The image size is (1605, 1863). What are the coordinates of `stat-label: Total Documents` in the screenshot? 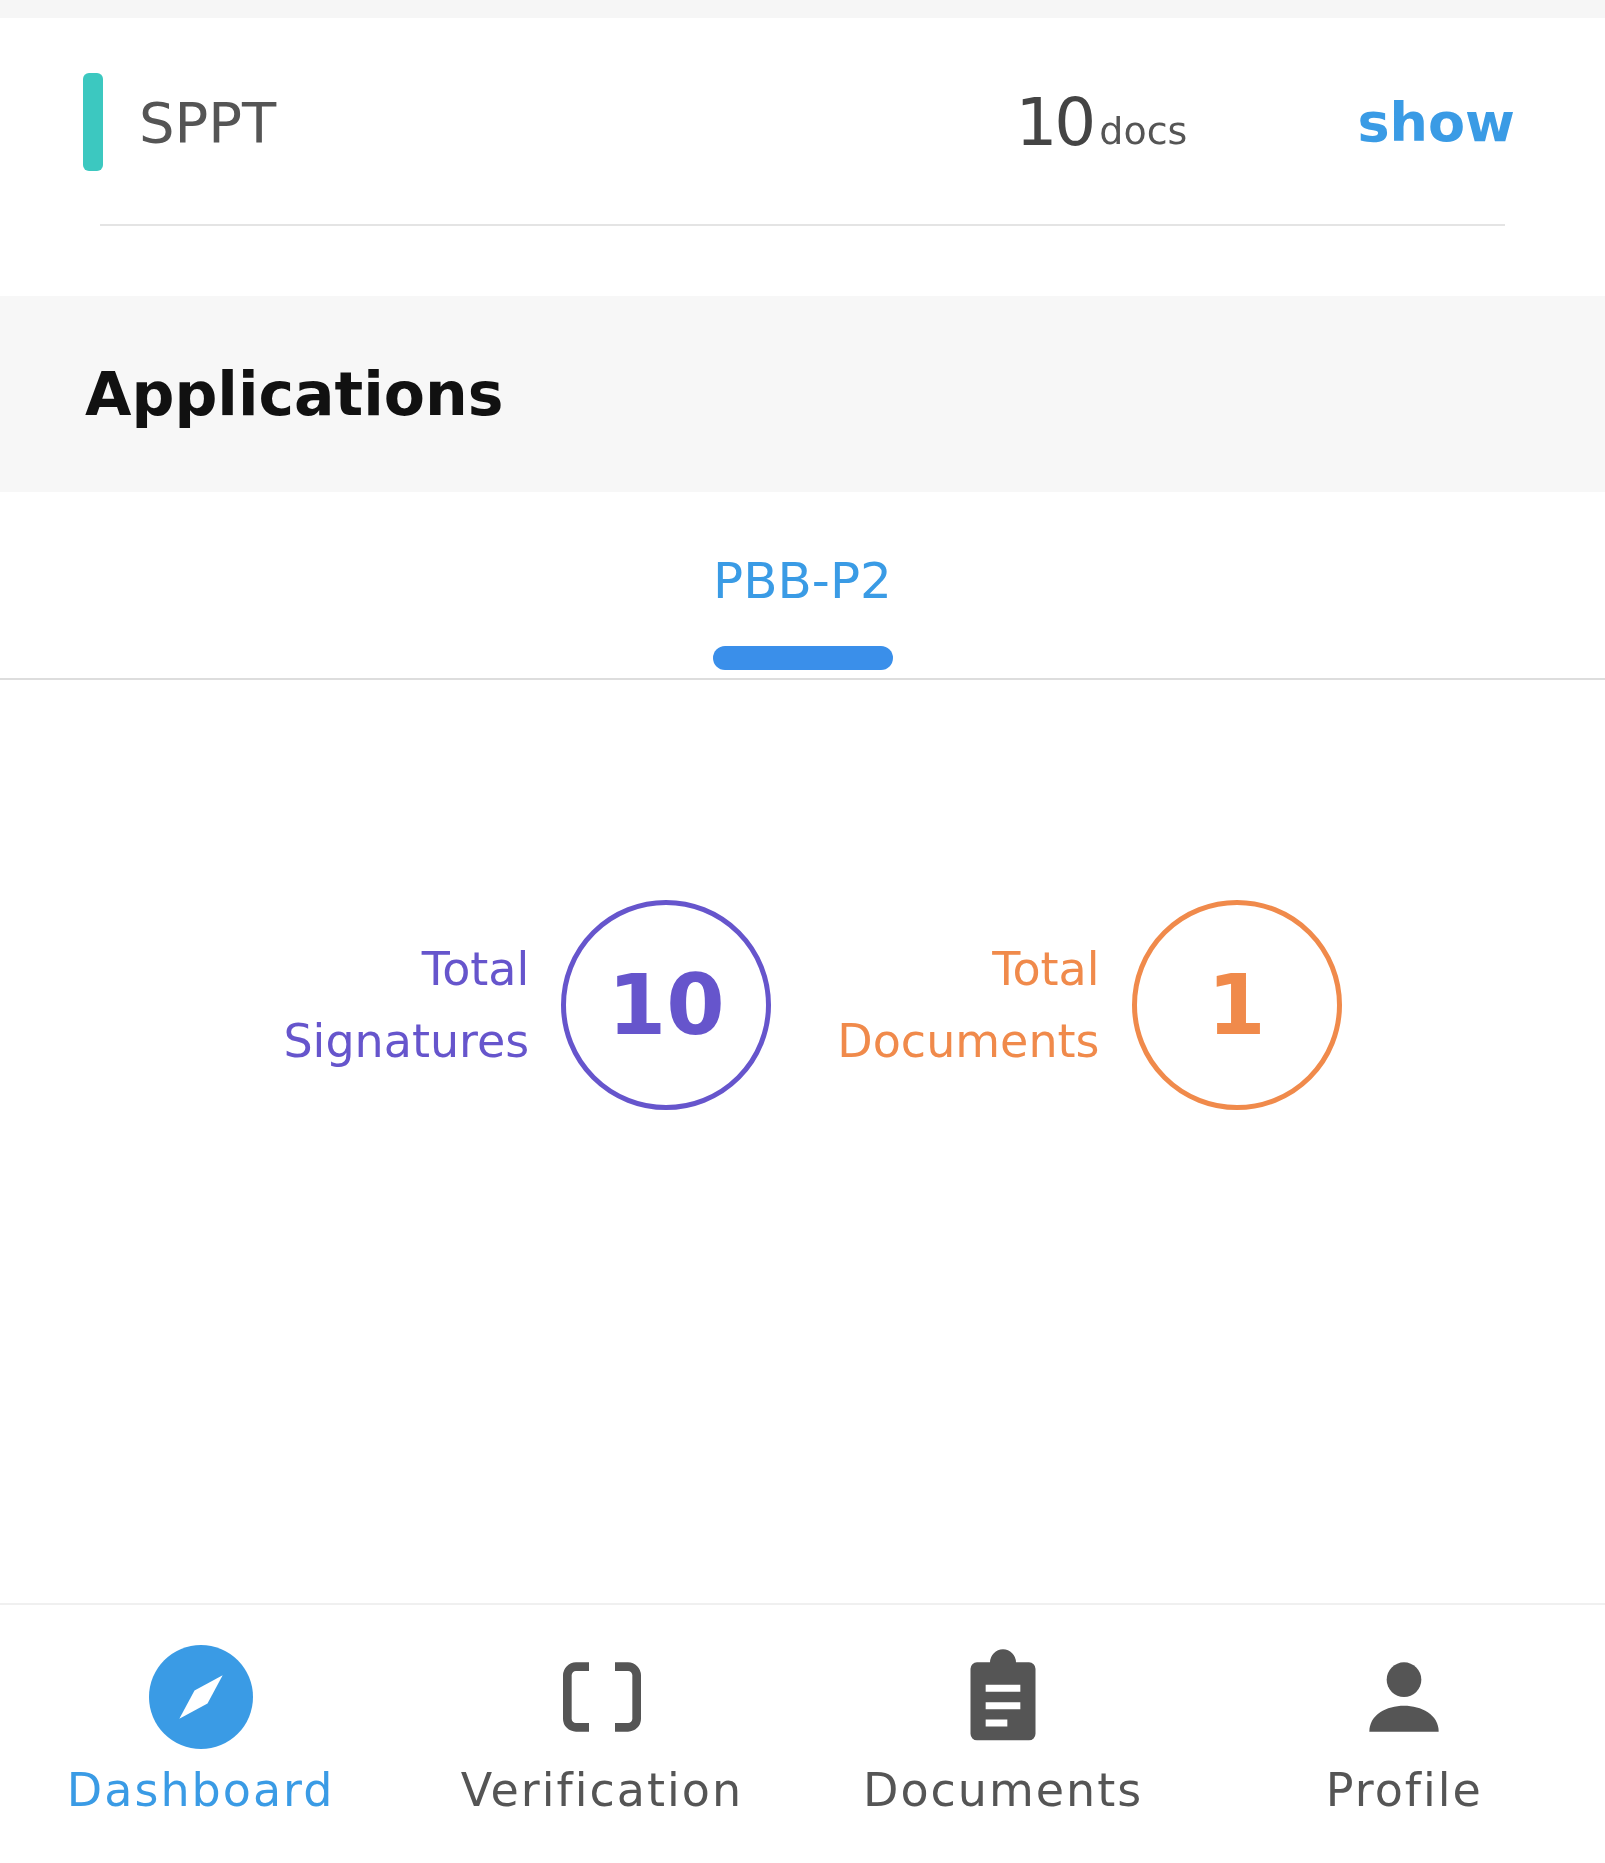 It's located at (968, 1005).